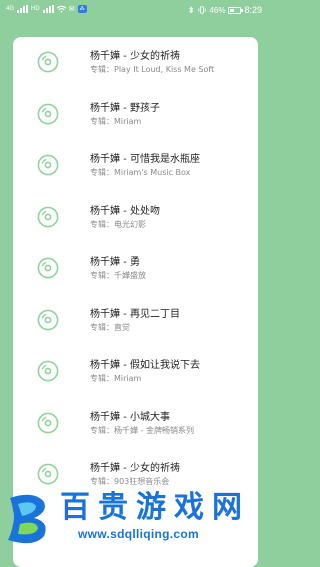 This screenshot has height=567, width=320. Describe the element at coordinates (125, 108) in the screenshot. I see `song-title: 杨千嬅 - 野孩子` at that location.